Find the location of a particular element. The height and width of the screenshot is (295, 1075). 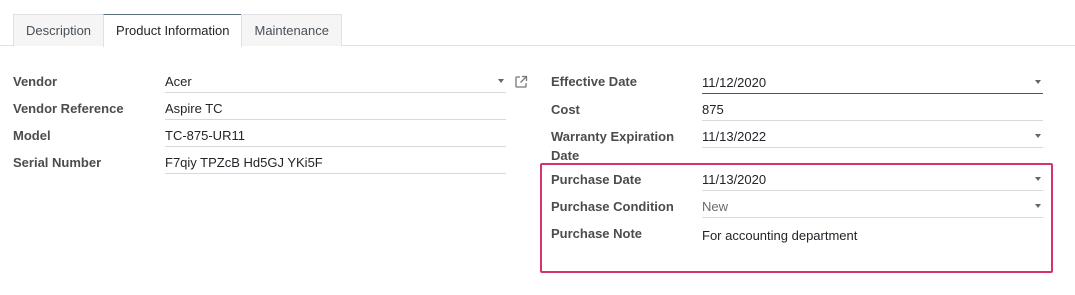

model-field: TC-875-UR11 is located at coordinates (335, 136).